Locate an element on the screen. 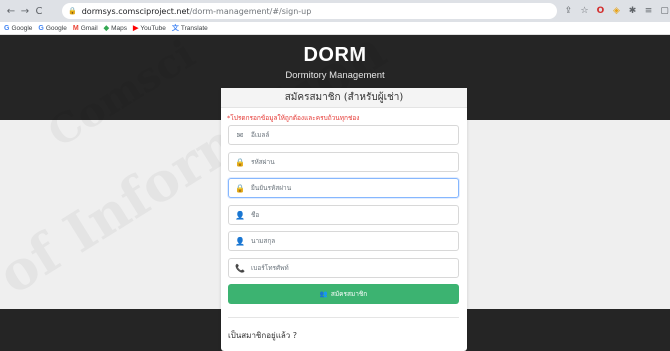 Image resolution: width=670 pixels, height=351 pixels. card-title: สมัครสมาชิก (สำหรับผู้เช่า) is located at coordinates (344, 98).